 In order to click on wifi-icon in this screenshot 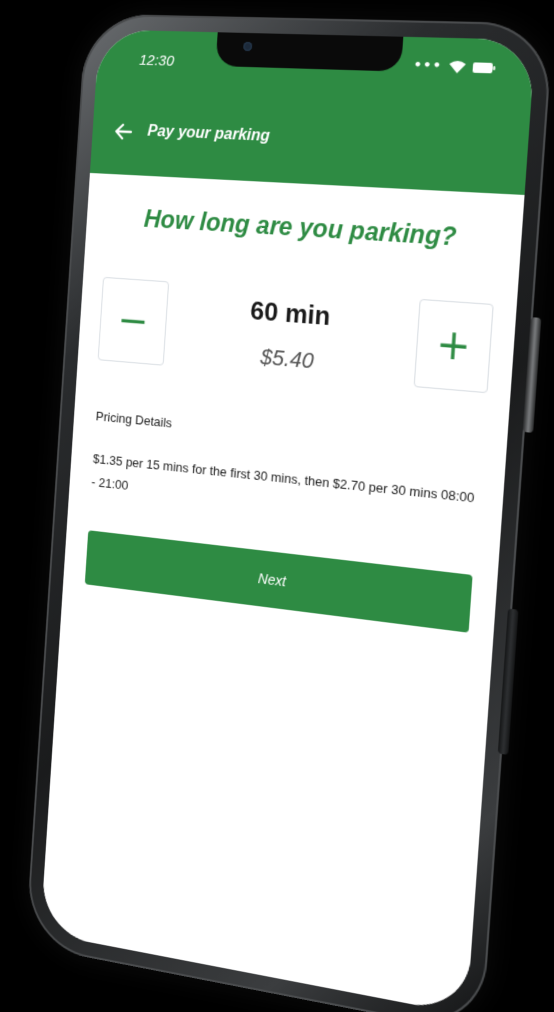, I will do `click(458, 66)`.